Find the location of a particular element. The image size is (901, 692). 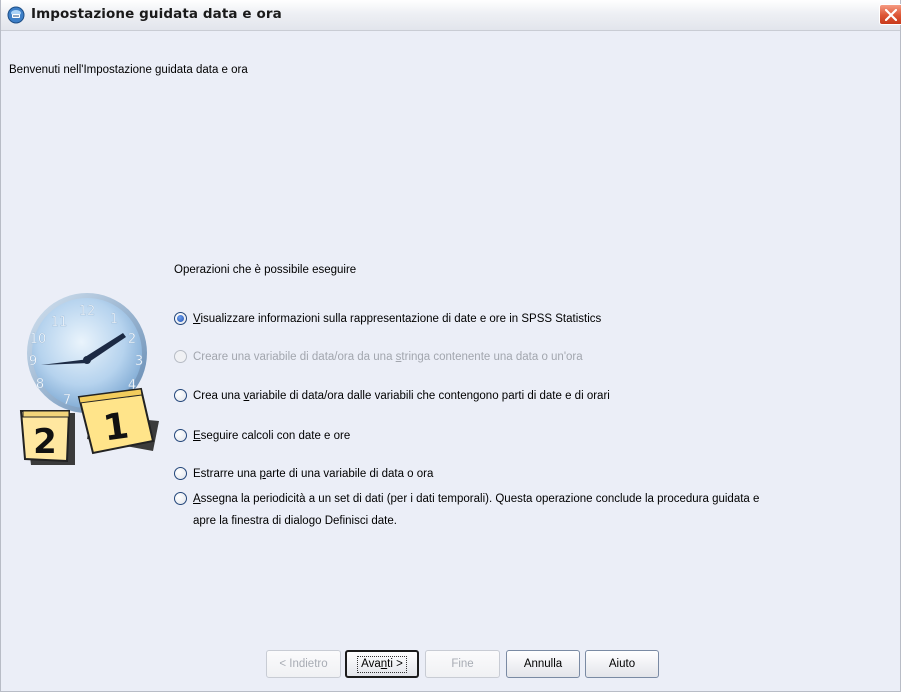

clock-calendar-icon: 12 1 2 3 4 5 6 7 8 9 10 11 2 1 is located at coordinates (89, 379).